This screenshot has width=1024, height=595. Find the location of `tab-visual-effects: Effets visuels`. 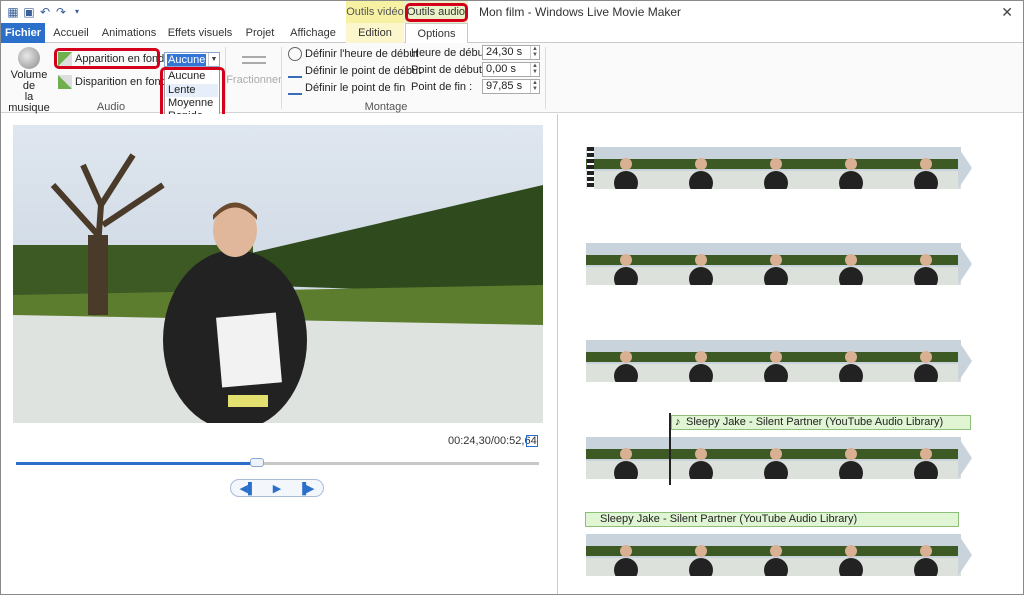

tab-visual-effects: Effets visuels is located at coordinates (200, 33).